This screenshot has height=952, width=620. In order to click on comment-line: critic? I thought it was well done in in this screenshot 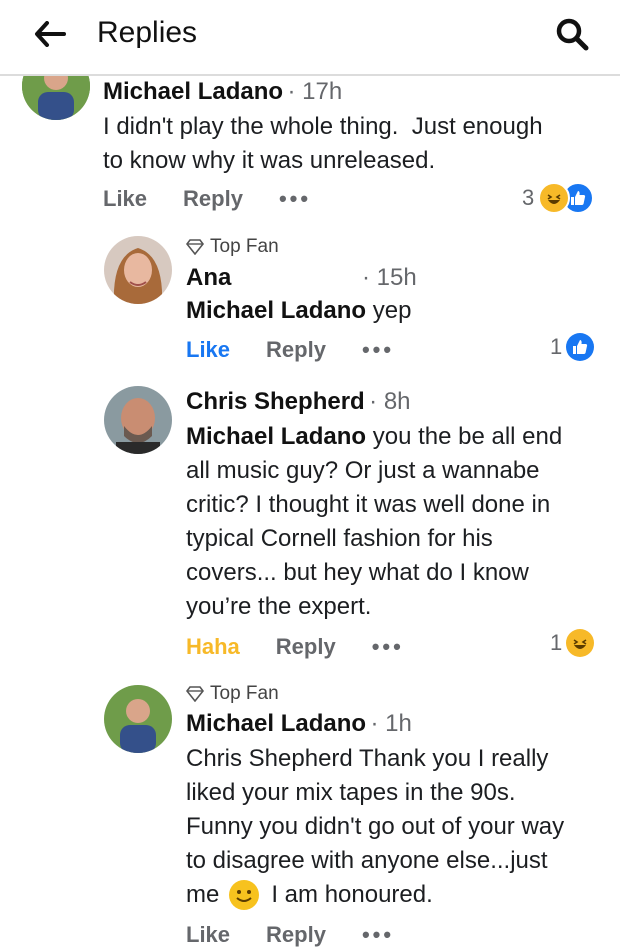, I will do `click(368, 504)`.